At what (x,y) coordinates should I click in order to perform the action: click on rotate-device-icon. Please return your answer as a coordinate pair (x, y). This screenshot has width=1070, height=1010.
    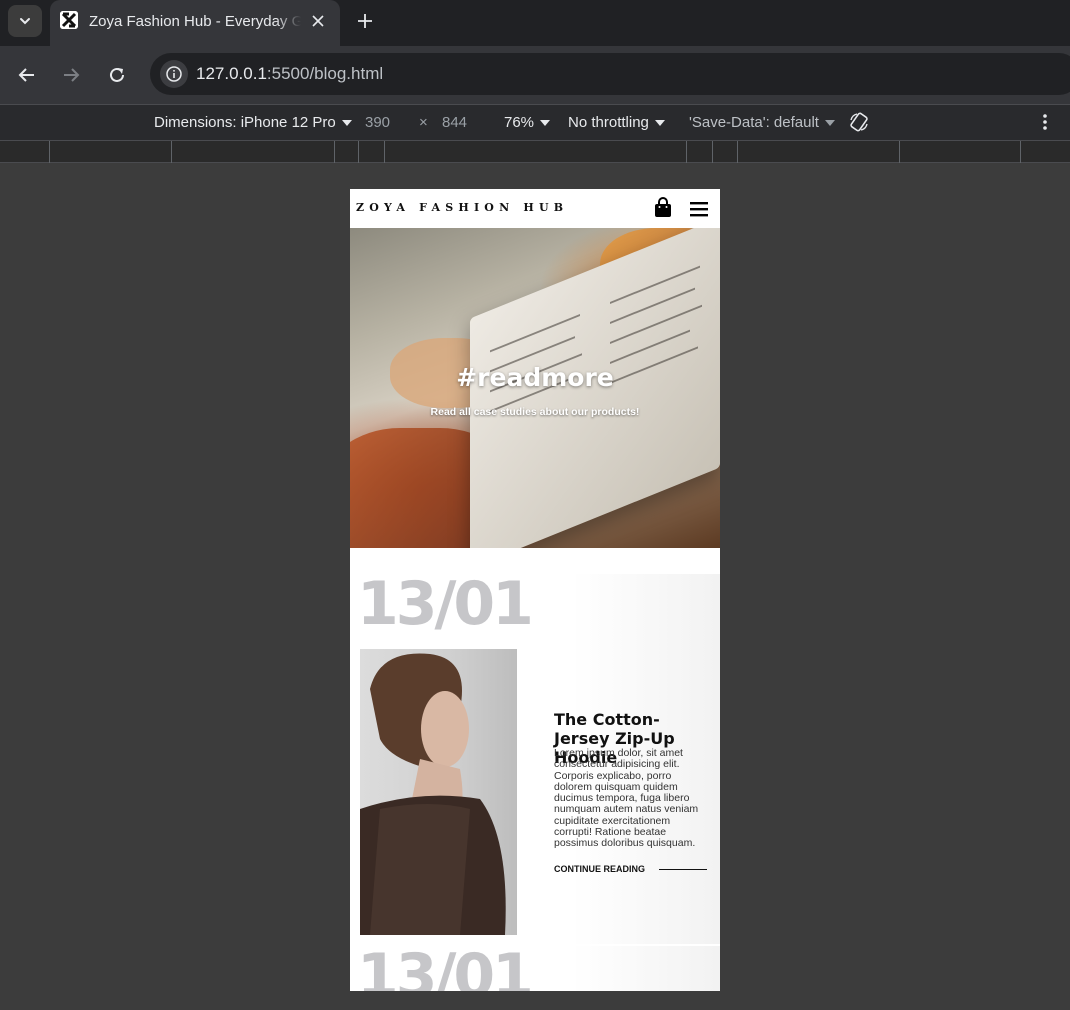
    Looking at the image, I should click on (859, 124).